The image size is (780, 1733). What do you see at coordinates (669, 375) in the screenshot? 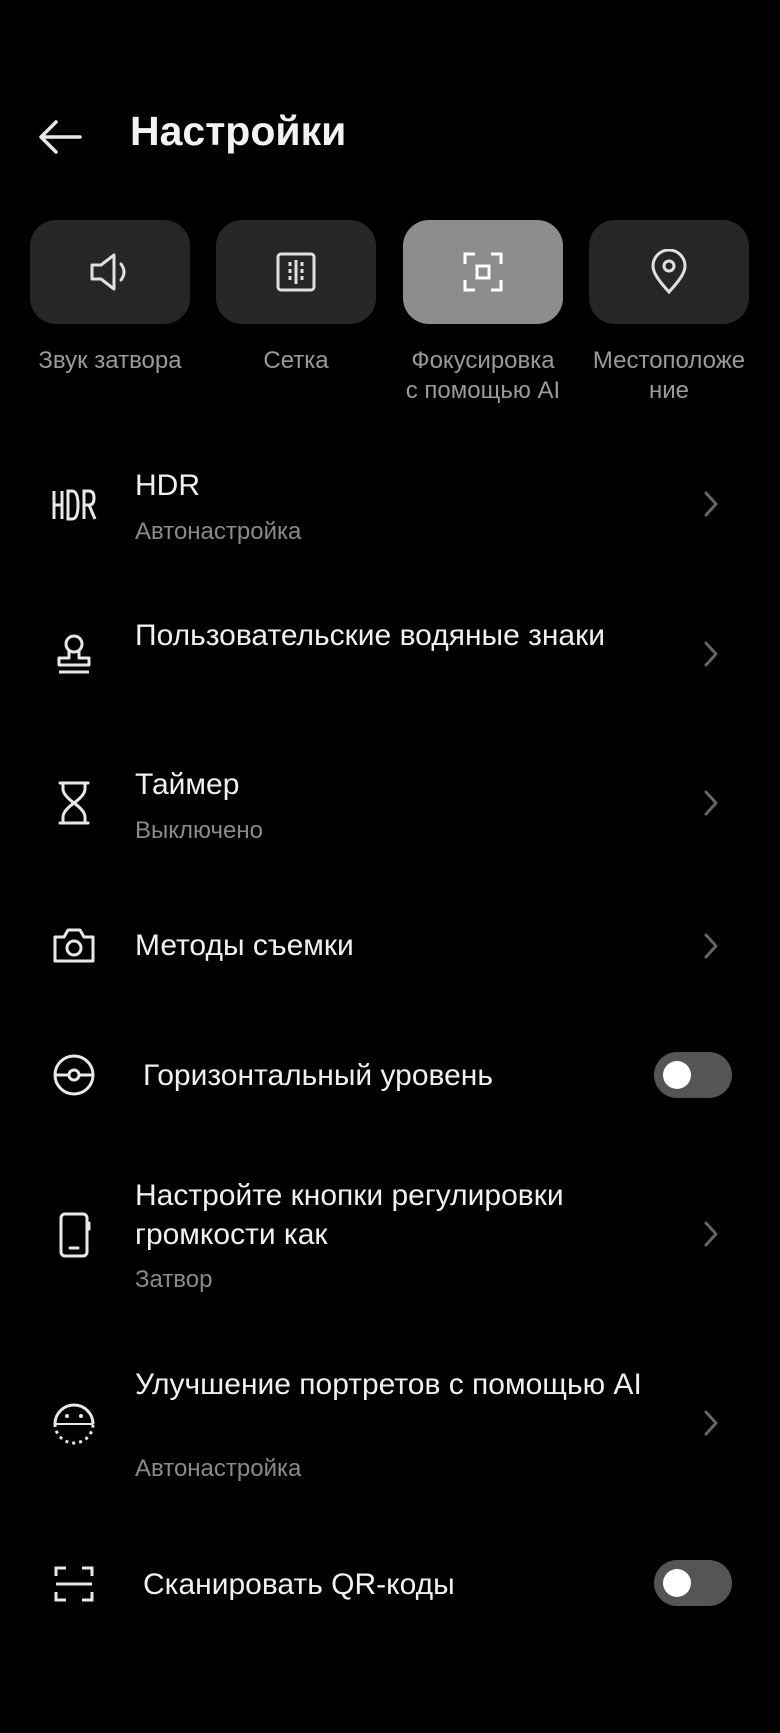
I see `tile-label: Местоположе ние` at bounding box center [669, 375].